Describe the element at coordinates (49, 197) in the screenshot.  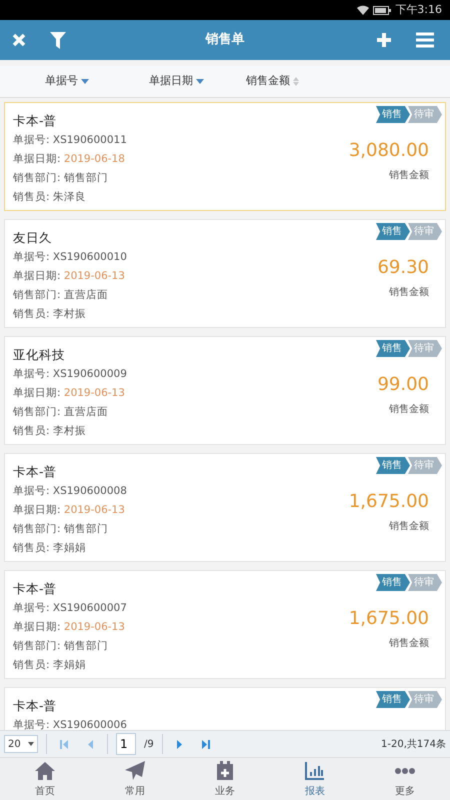
I see `field-line: 销售员: 朱泽良` at that location.